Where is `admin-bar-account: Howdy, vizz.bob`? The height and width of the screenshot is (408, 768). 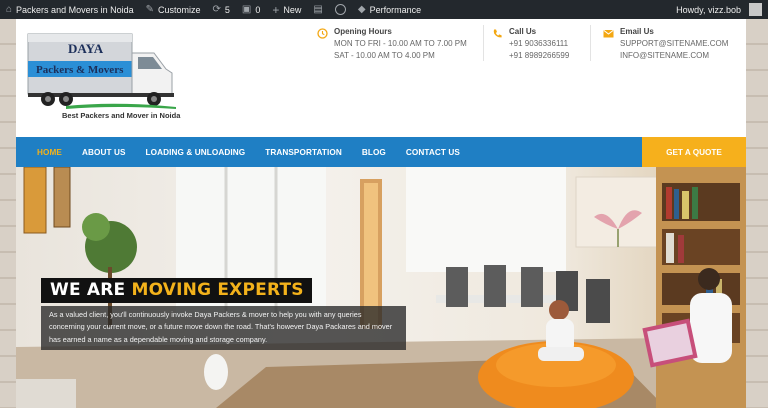 admin-bar-account: Howdy, vizz.bob is located at coordinates (719, 9).